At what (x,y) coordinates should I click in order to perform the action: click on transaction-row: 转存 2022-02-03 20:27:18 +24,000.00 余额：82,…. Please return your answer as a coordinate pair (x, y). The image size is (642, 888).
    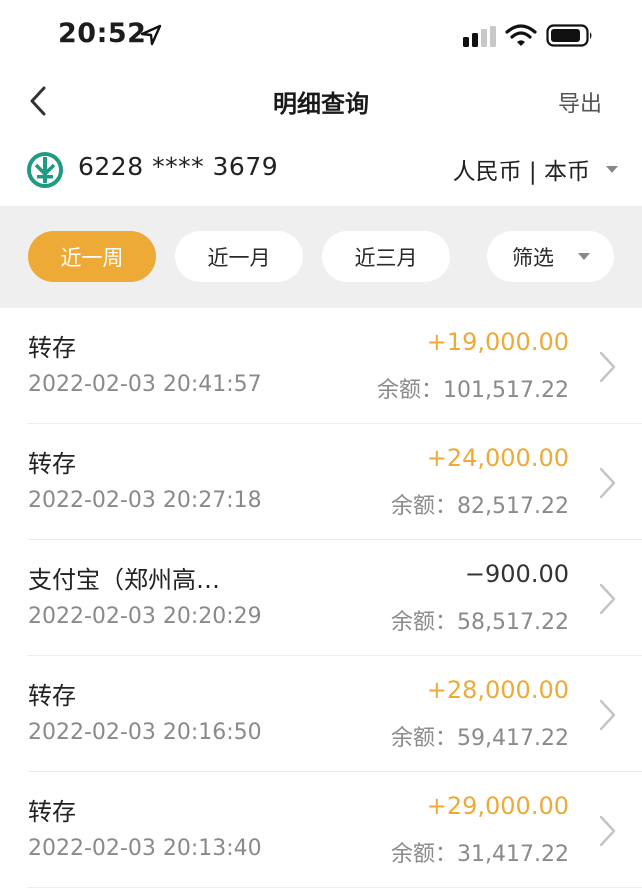
    Looking at the image, I should click on (321, 482).